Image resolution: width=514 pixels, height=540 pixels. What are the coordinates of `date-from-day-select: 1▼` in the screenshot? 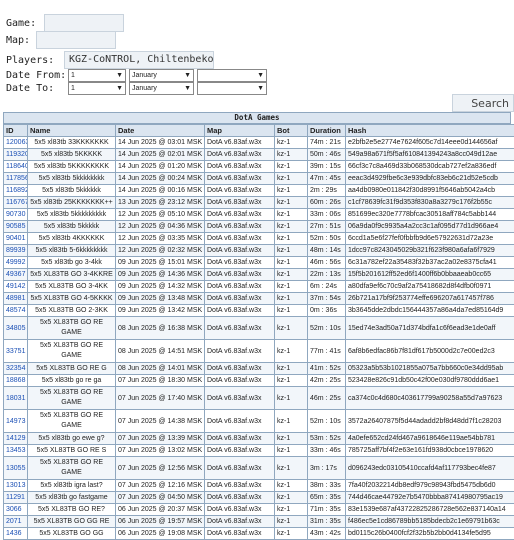 It's located at (97, 75).